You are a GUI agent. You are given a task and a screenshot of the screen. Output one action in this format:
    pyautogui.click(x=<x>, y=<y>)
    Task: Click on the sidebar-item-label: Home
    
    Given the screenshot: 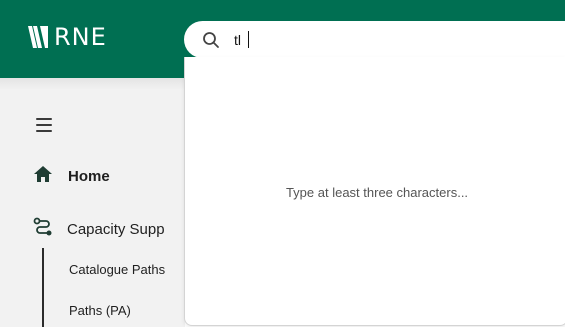 What is the action you would take?
    pyautogui.click(x=89, y=176)
    